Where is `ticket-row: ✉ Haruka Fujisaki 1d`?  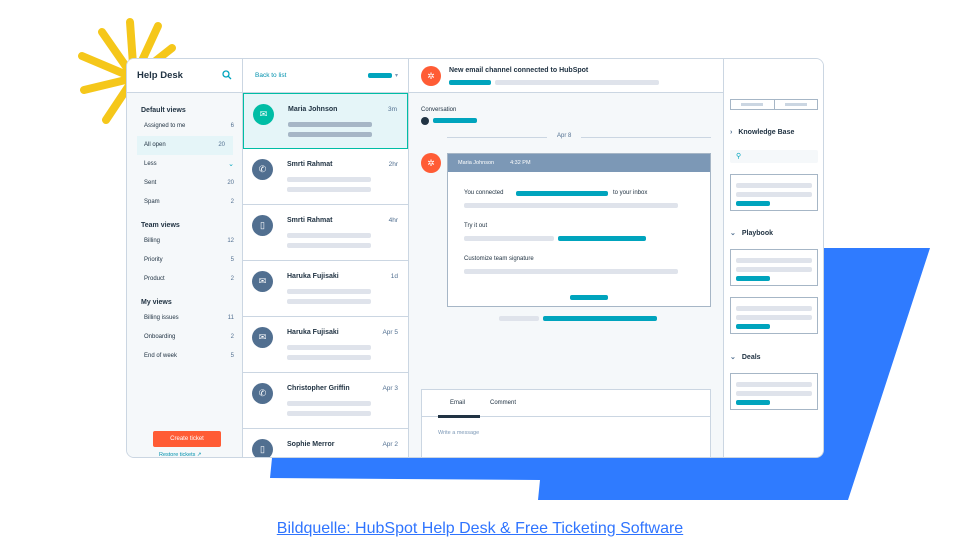
ticket-row: ✉ Haruka Fujisaki 1d is located at coordinates (325, 289).